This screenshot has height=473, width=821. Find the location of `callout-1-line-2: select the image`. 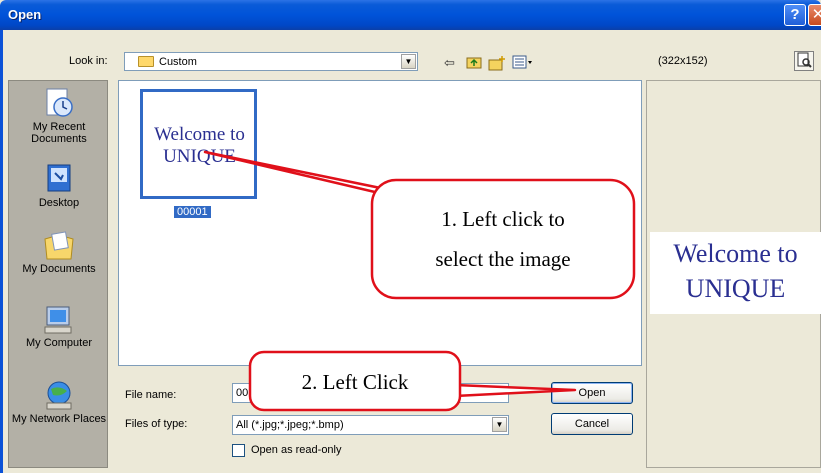

callout-1-line-2: select the image is located at coordinates (503, 259).